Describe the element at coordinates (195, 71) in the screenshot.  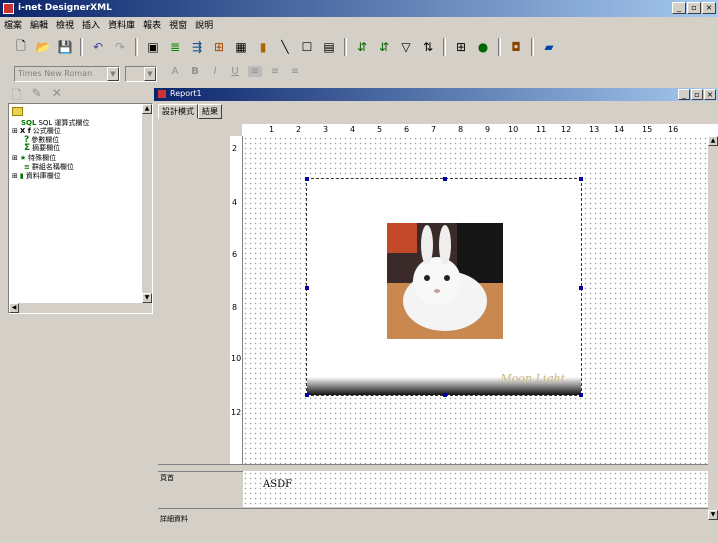
I see `bold-button: B` at that location.